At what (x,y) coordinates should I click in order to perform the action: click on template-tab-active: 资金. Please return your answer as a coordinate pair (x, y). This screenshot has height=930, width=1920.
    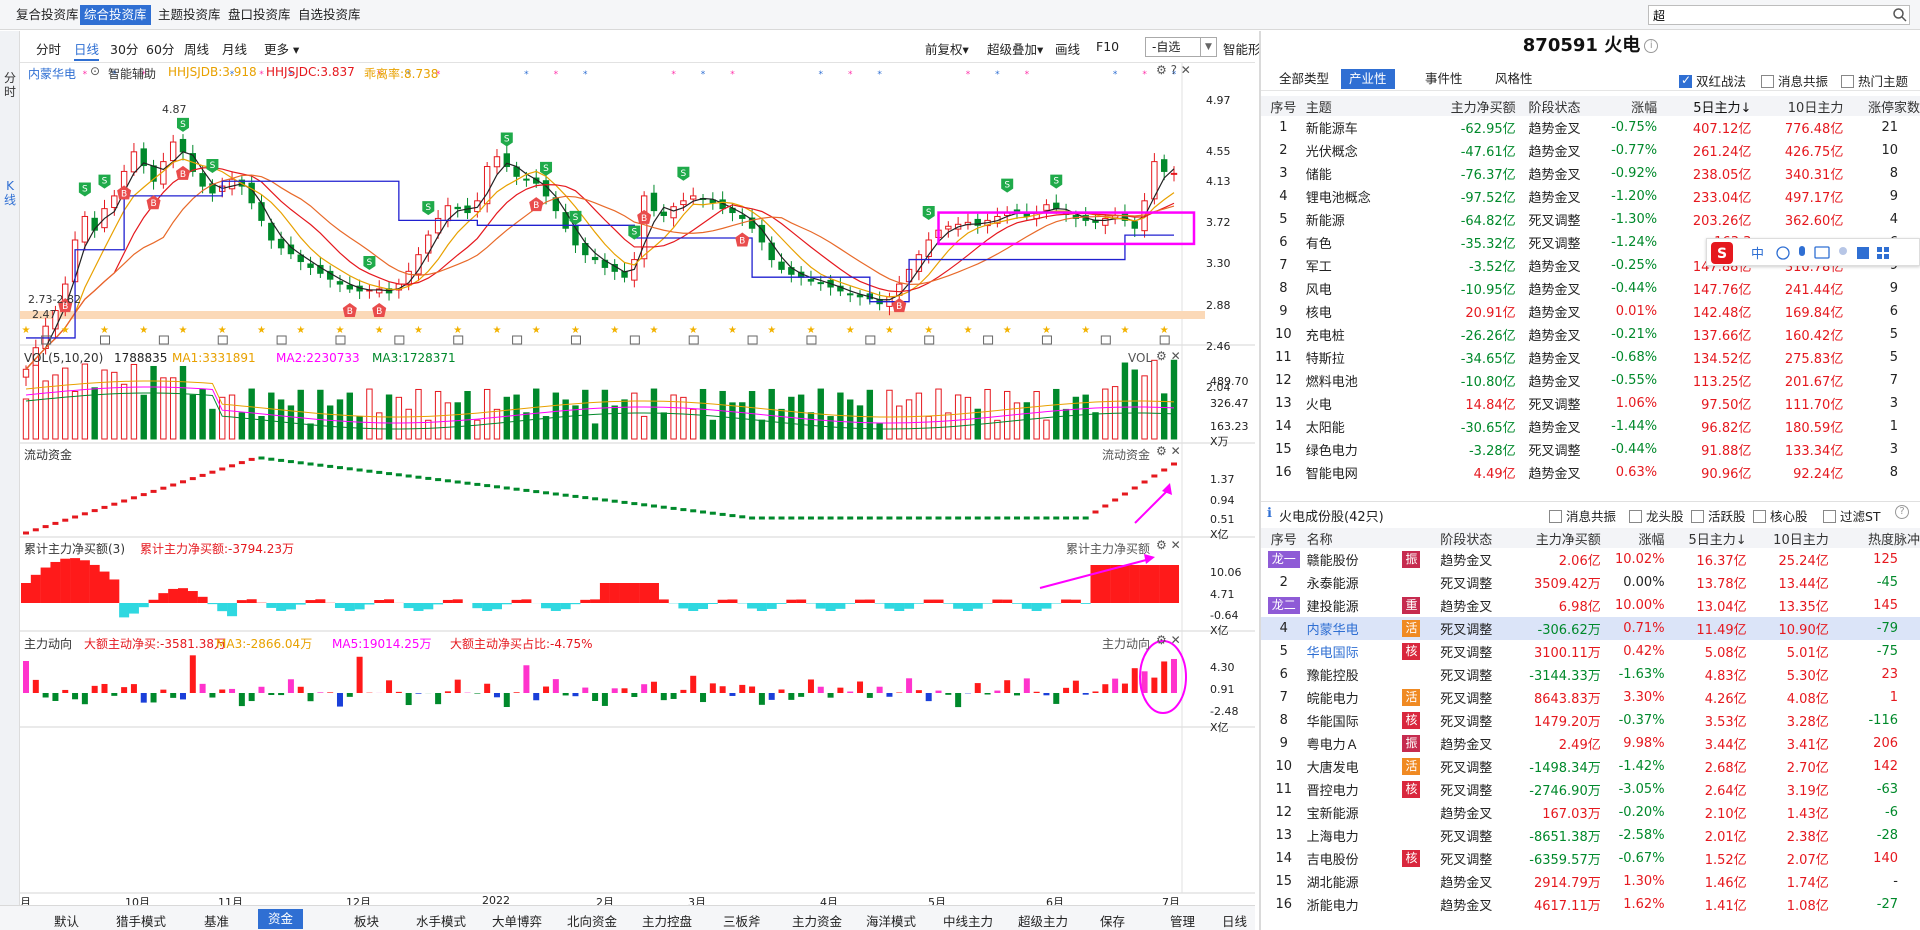
    Looking at the image, I should click on (281, 919).